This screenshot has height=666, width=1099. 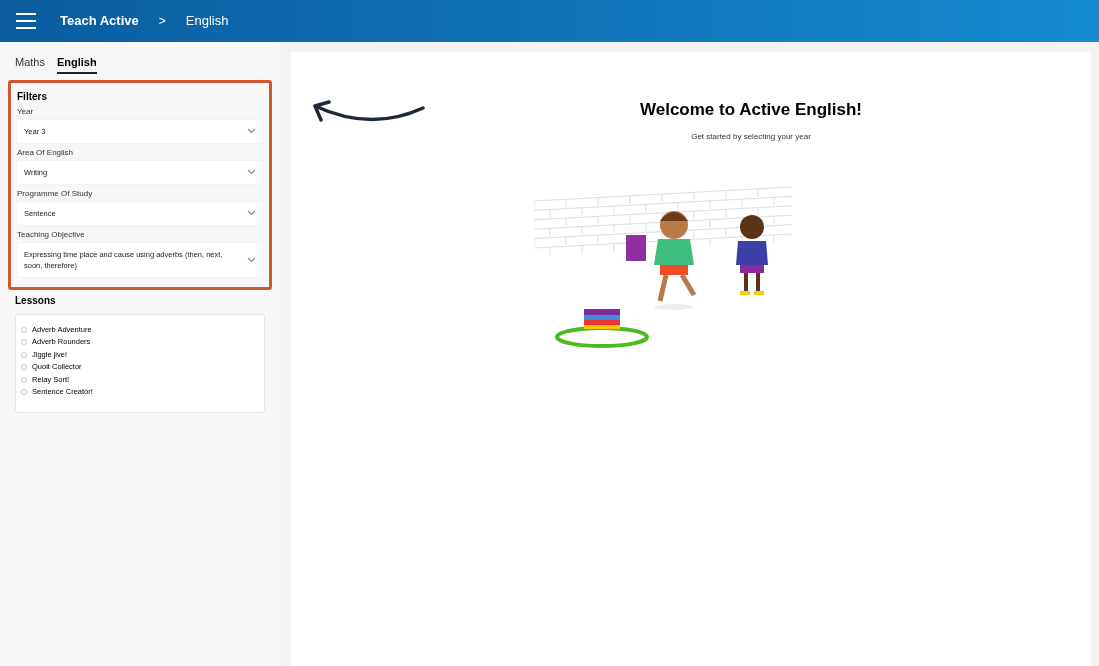 What do you see at coordinates (46, 152) in the screenshot?
I see `field-label: Area Of English` at bounding box center [46, 152].